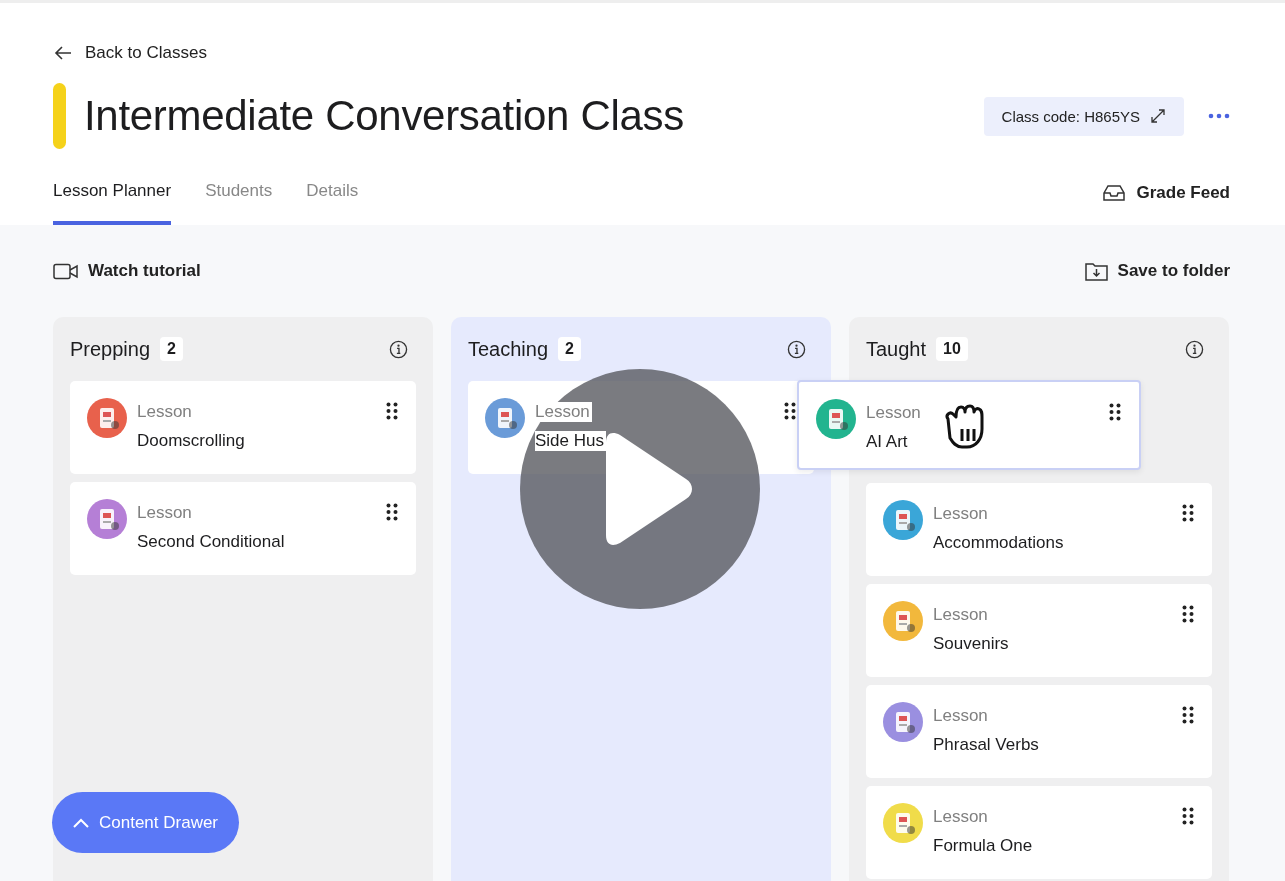  I want to click on lesson-card: Lesson Souvenirs, so click(1039, 630).